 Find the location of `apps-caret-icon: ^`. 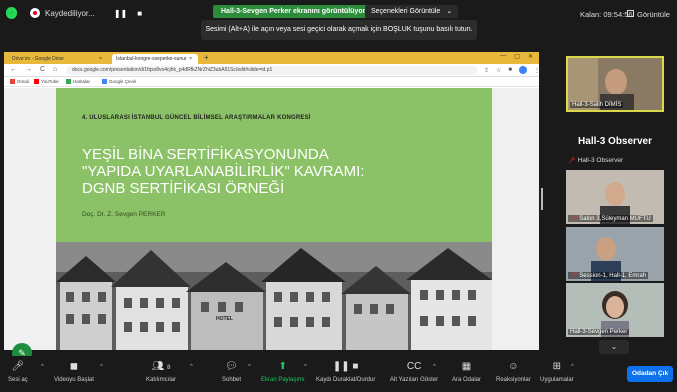

apps-caret-icon: ^ is located at coordinates (572, 367).